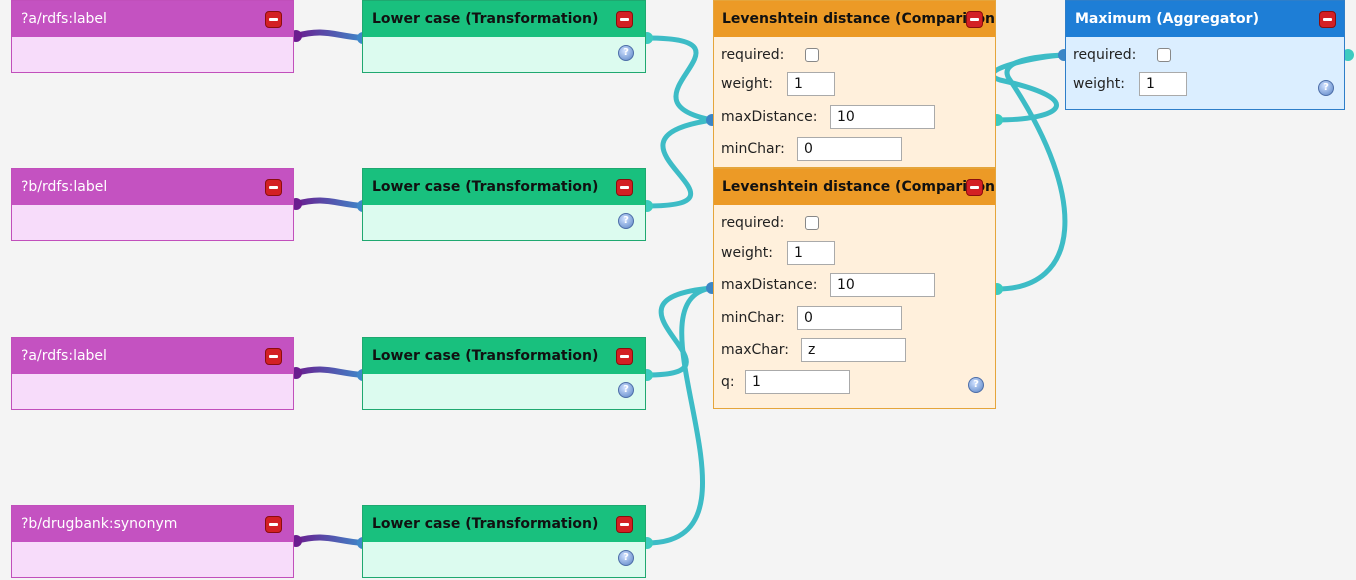  I want to click on transform-node-1: Lower case (Transformation) ?, so click(504, 36).